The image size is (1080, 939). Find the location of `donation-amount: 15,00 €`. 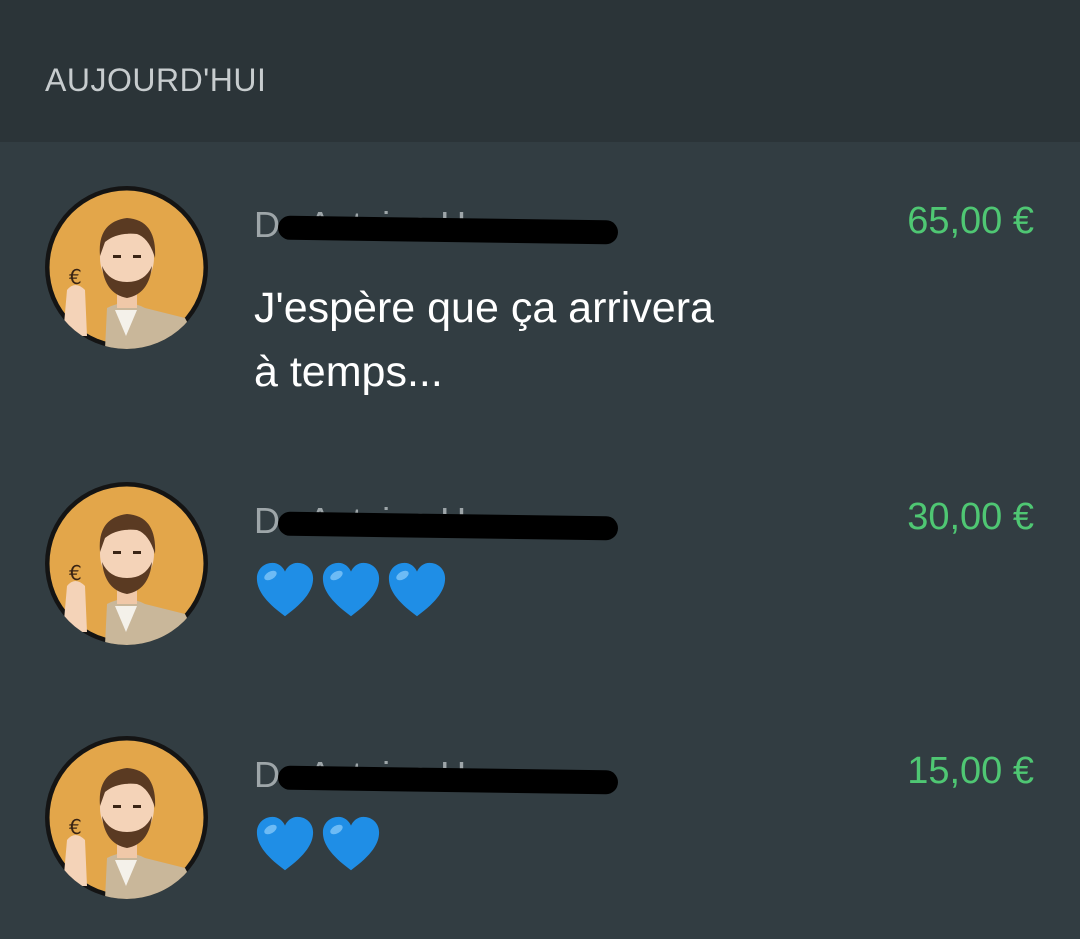

donation-amount: 15,00 € is located at coordinates (970, 771).